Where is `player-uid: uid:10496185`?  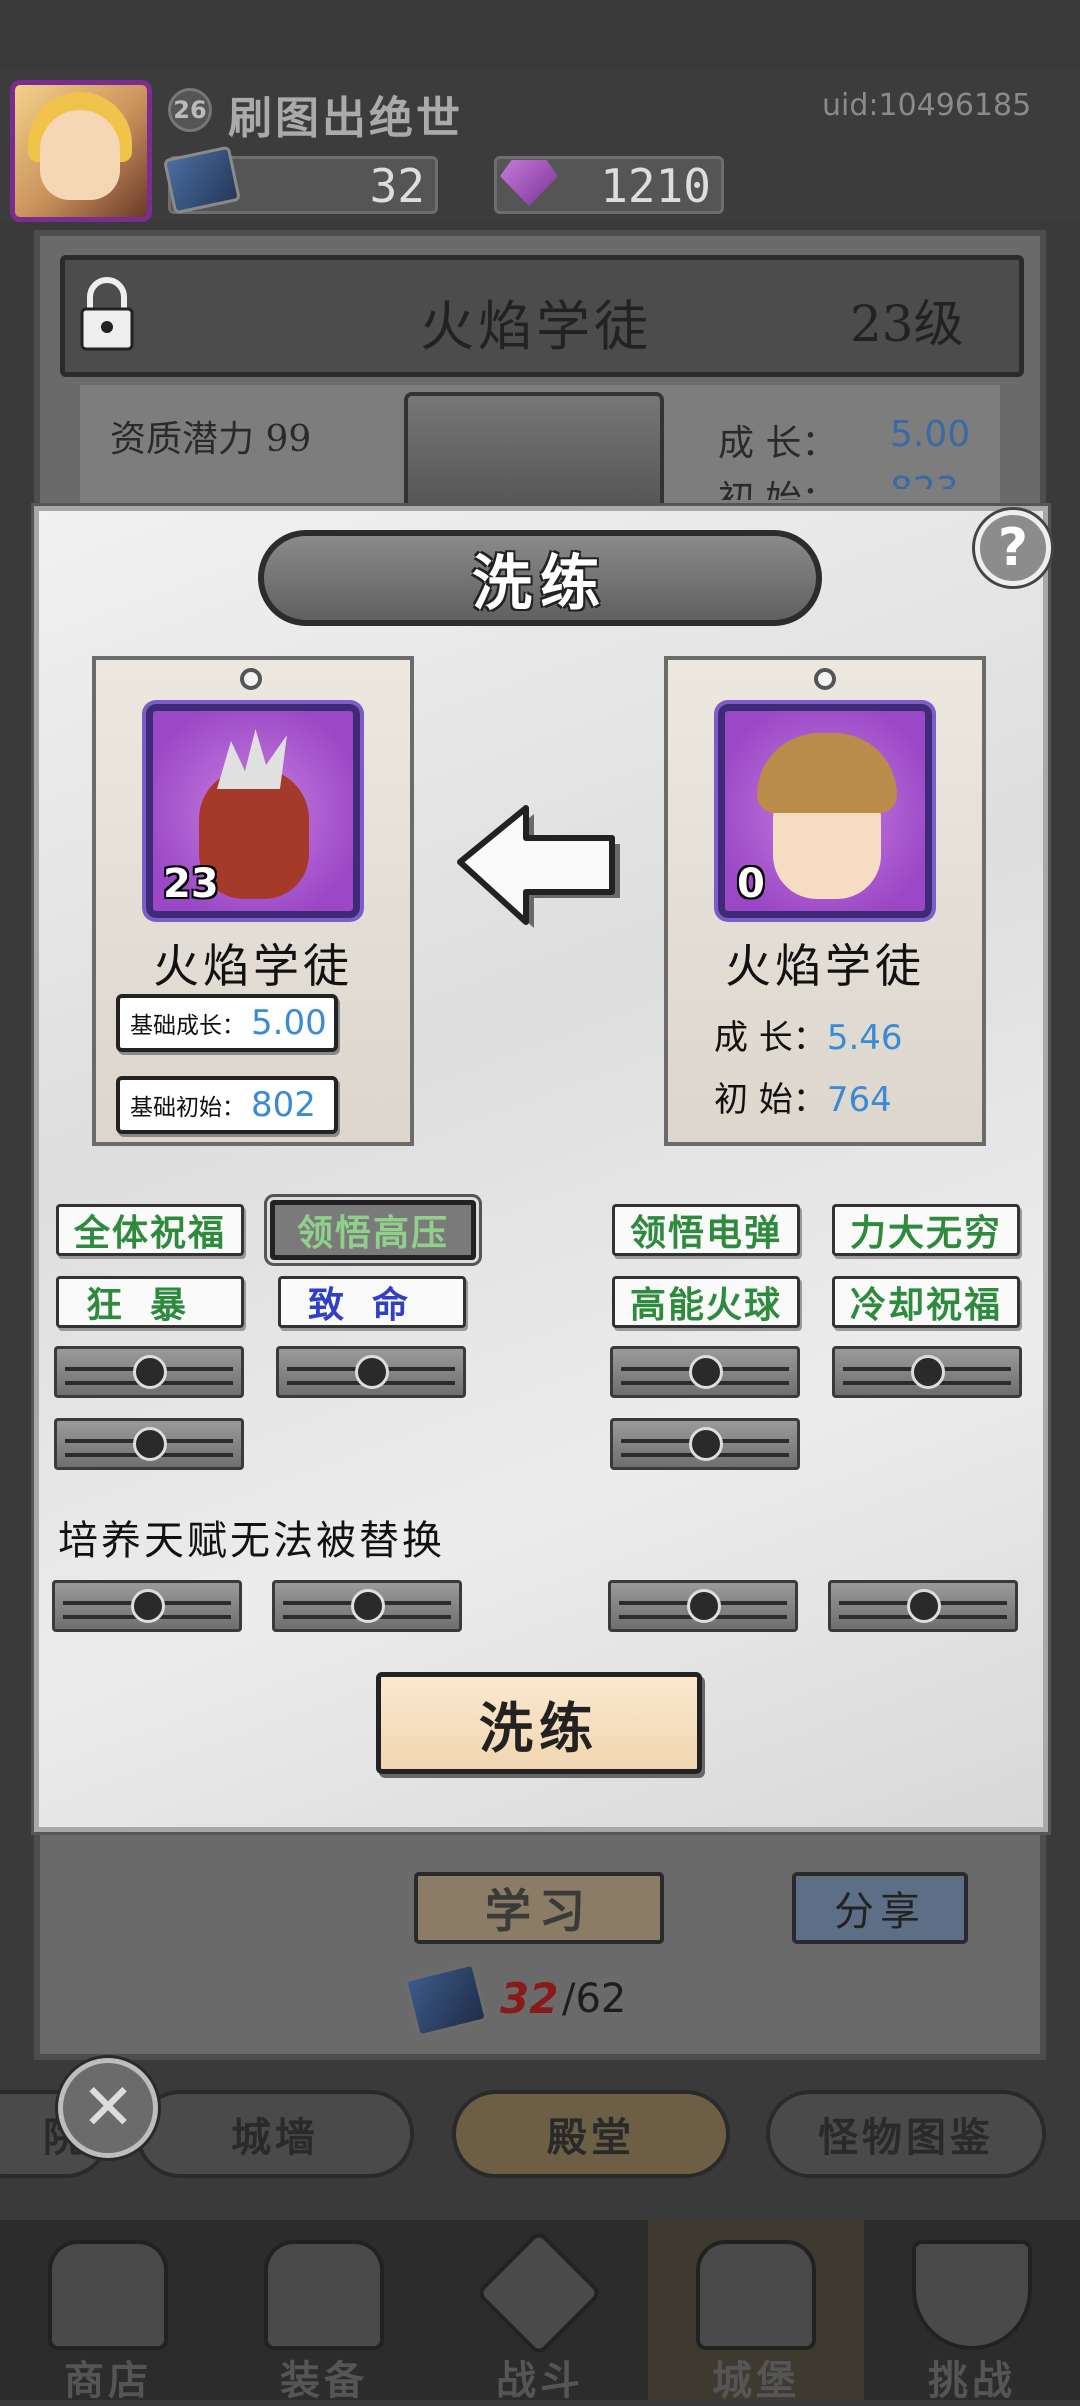 player-uid: uid:10496185 is located at coordinates (927, 105).